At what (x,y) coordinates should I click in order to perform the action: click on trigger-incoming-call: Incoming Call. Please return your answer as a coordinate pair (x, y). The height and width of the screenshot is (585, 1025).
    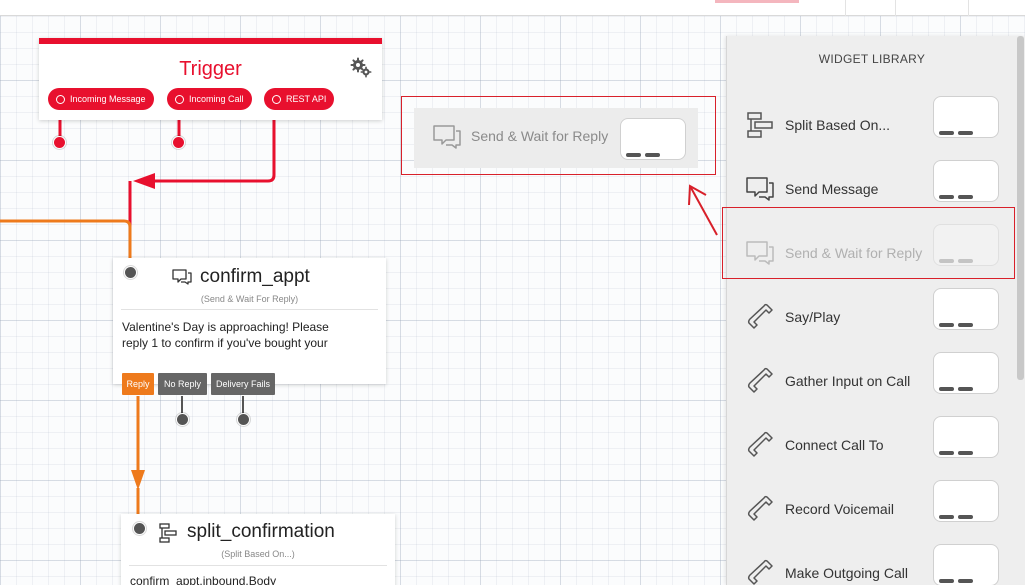
    Looking at the image, I should click on (209, 99).